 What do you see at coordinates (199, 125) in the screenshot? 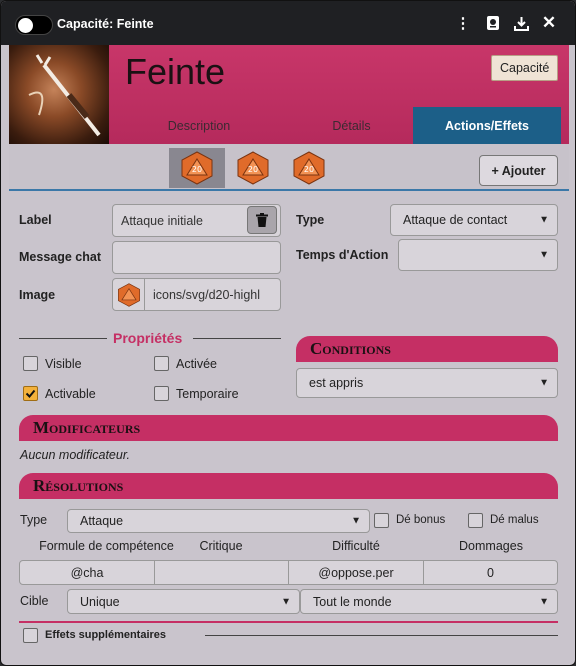
I see `tab-description: Description` at bounding box center [199, 125].